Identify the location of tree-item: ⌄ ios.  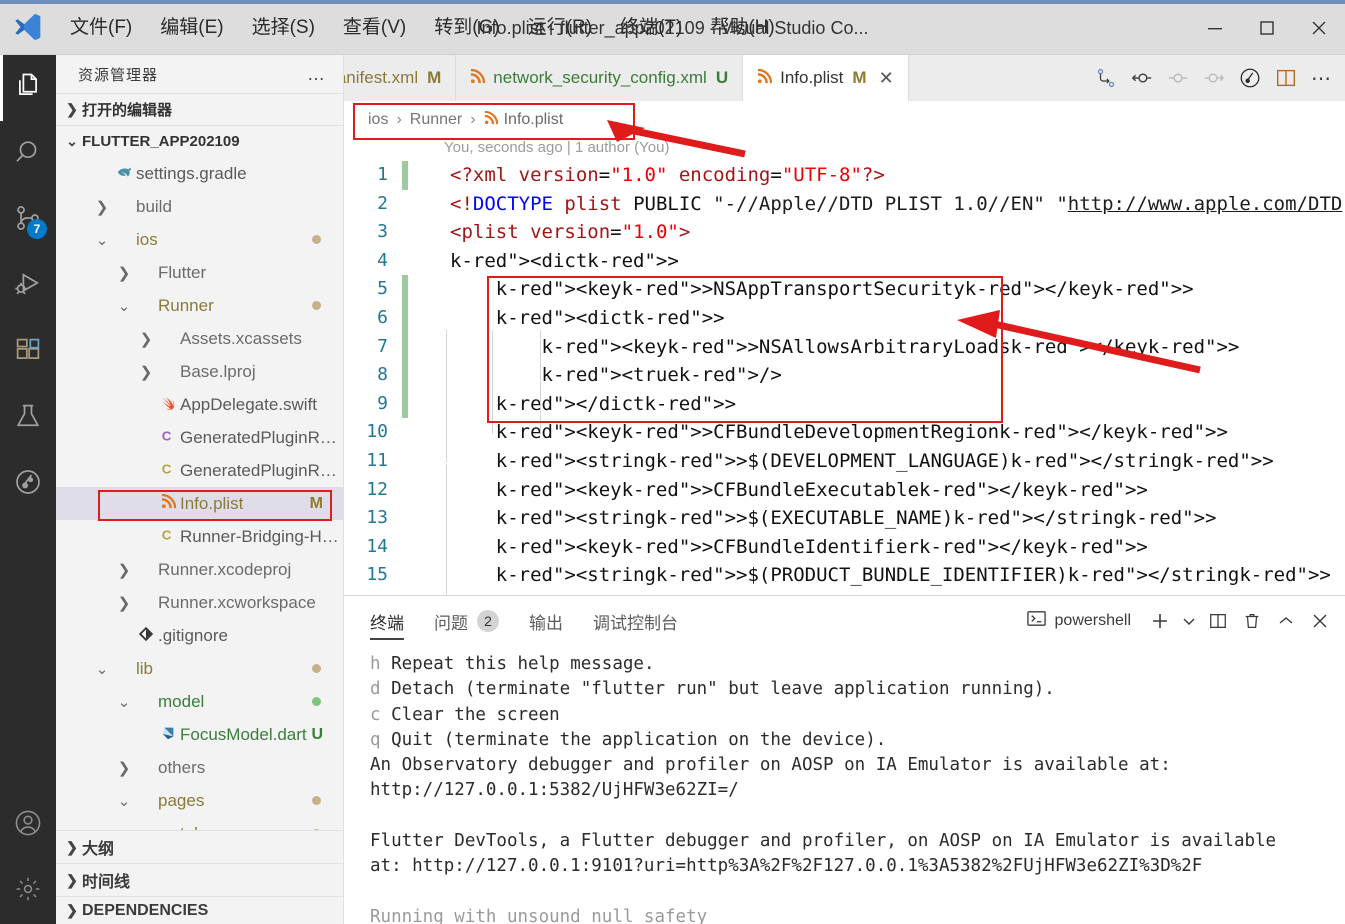
(199, 239).